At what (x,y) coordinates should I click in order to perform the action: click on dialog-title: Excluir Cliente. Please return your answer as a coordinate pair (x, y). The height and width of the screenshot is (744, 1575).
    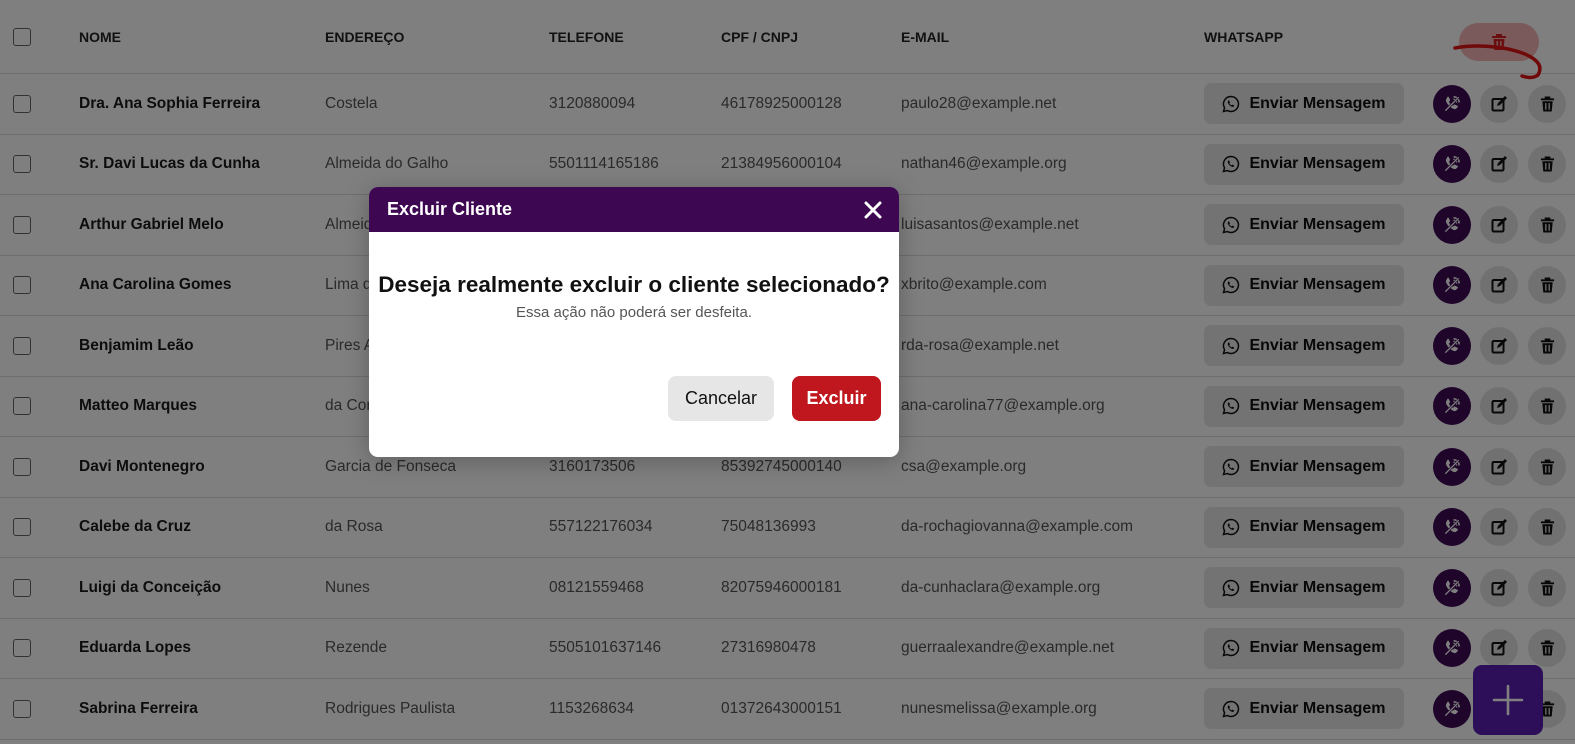
    Looking at the image, I should click on (450, 209).